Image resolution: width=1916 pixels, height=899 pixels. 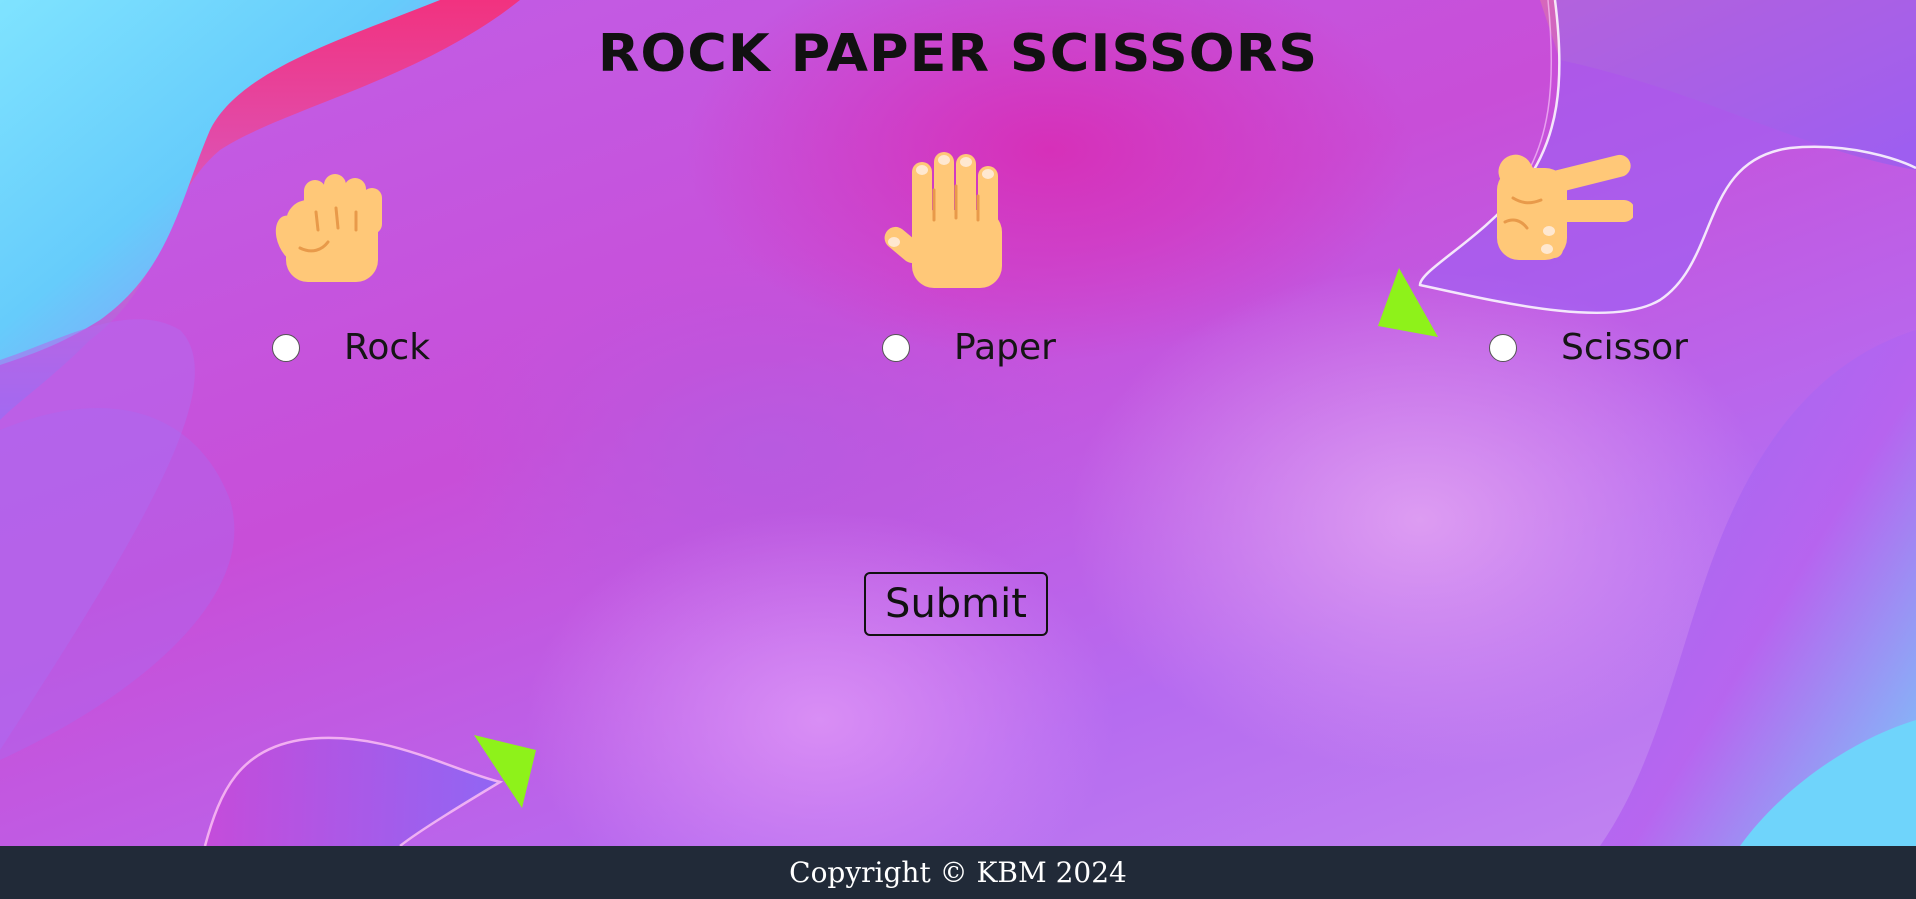 I want to click on page-title: ROCK PAPER SCISSORS, so click(x=958, y=53).